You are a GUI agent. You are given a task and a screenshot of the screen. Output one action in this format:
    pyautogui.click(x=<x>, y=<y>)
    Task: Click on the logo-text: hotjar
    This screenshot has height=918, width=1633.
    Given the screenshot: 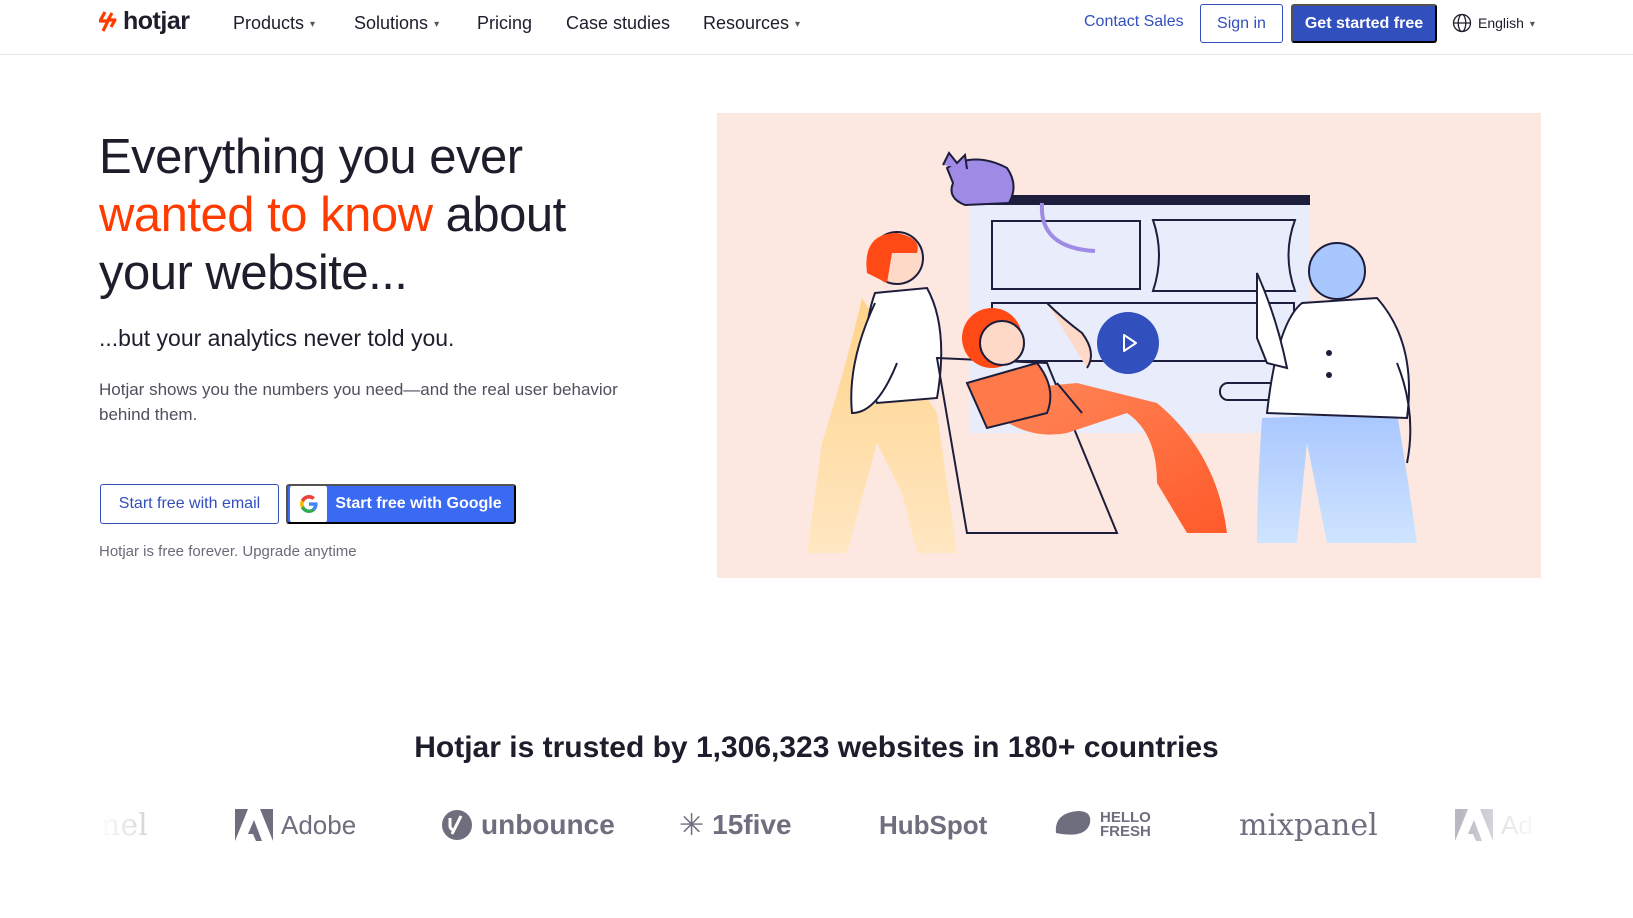 What is the action you would take?
    pyautogui.click(x=156, y=21)
    